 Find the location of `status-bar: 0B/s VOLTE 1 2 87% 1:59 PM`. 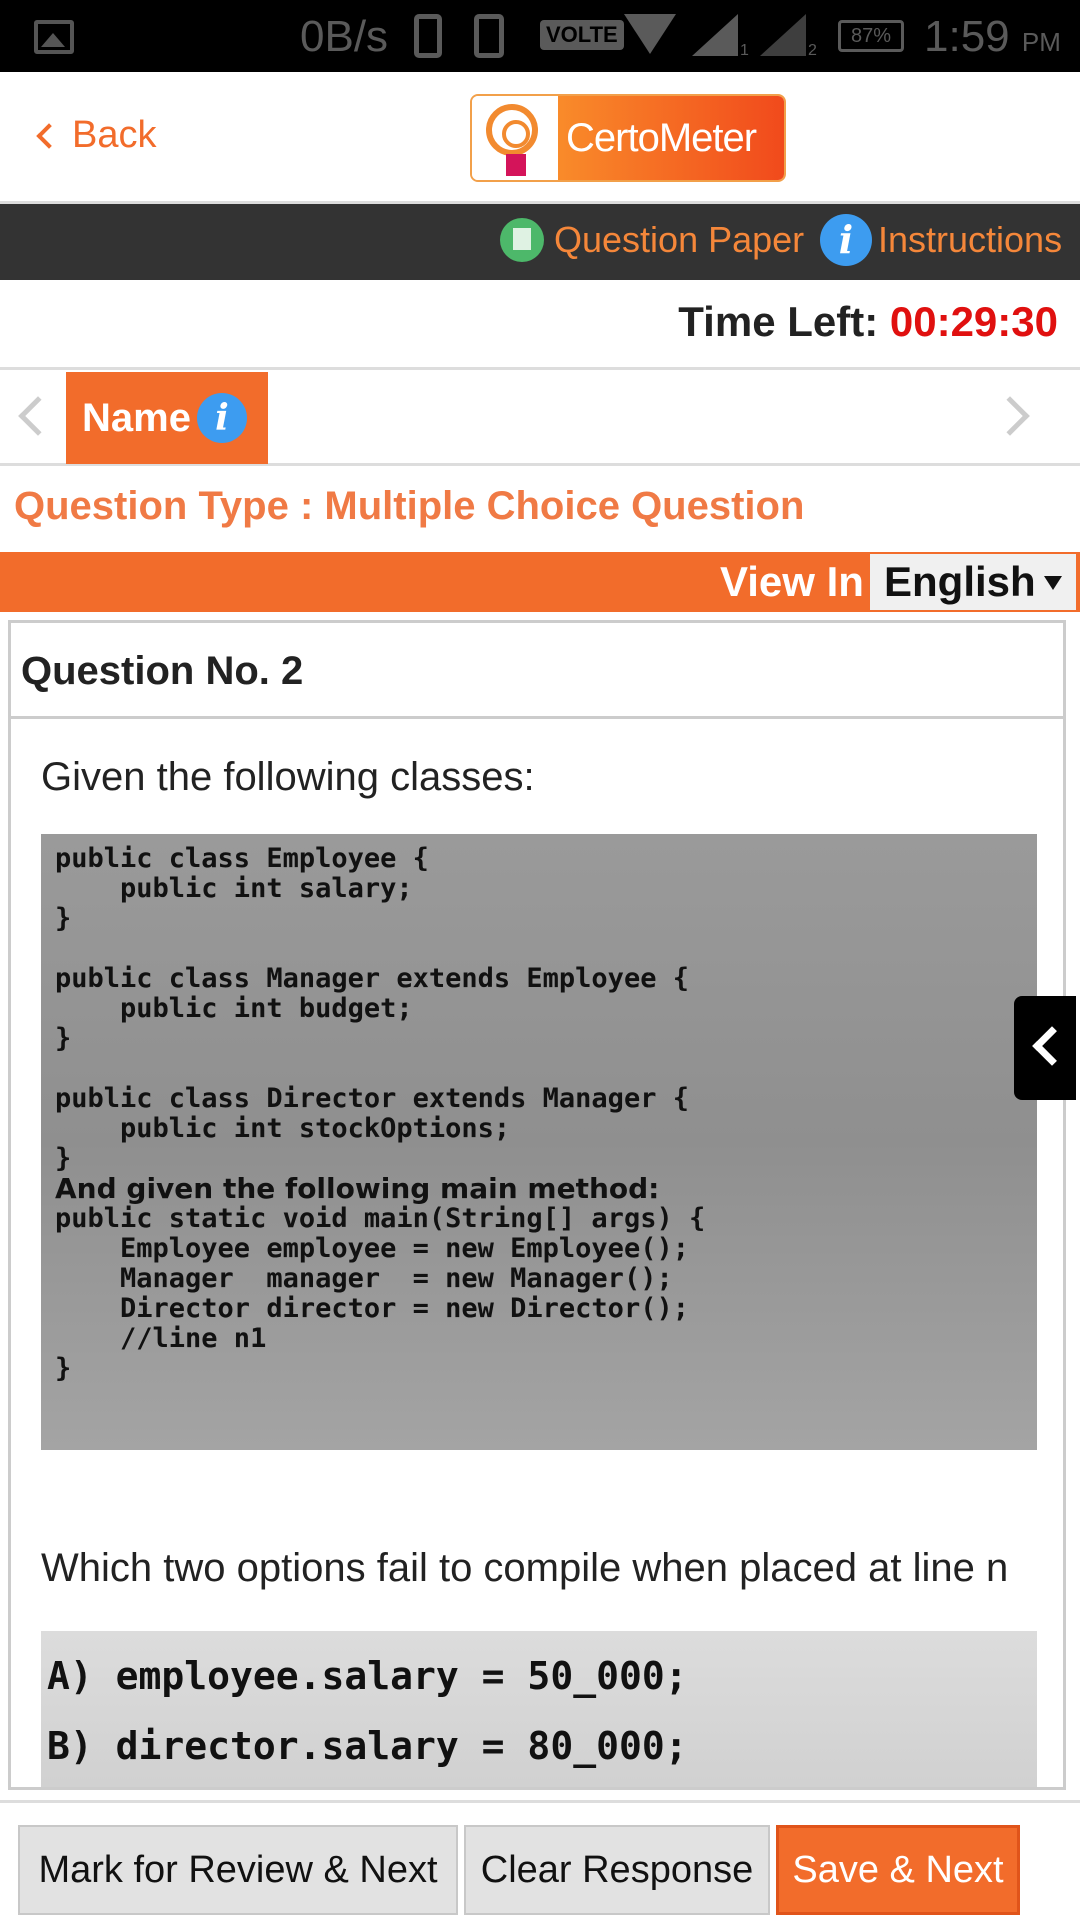

status-bar: 0B/s VOLTE 1 2 87% 1:59 PM is located at coordinates (540, 36).